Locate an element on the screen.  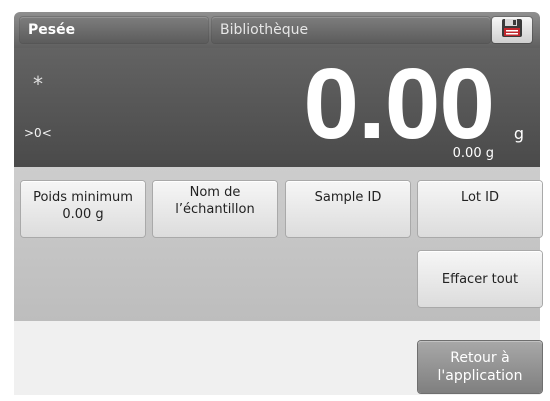
secondary-reading: 0.00 g is located at coordinates (473, 153).